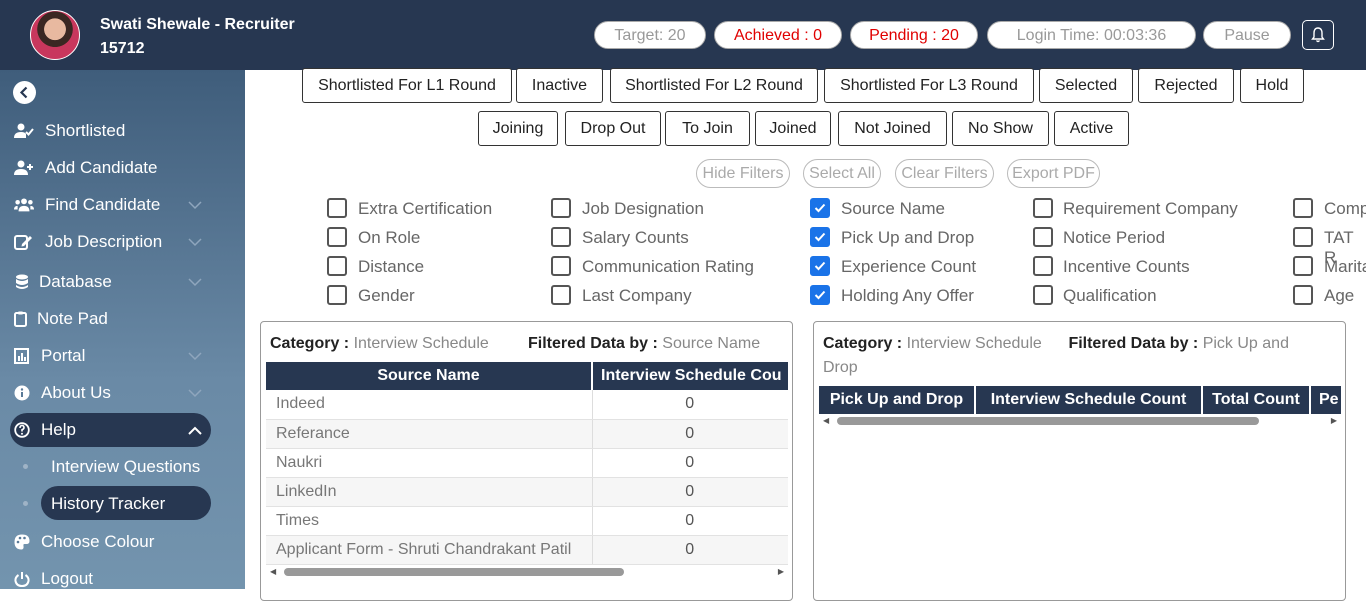 Image resolution: width=1366 pixels, height=601 pixels. Describe the element at coordinates (122, 242) in the screenshot. I see `sidebar-item-job-description: Job Description` at that location.